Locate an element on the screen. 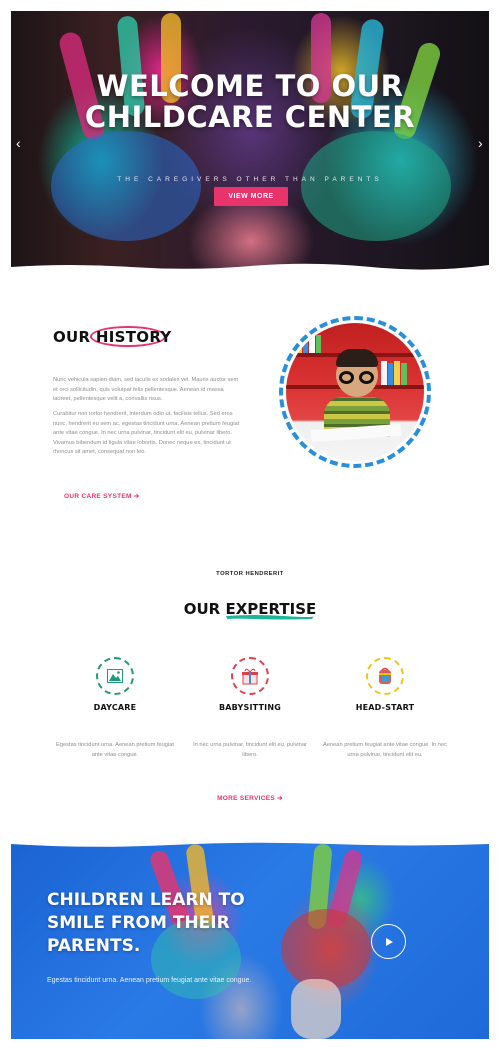 Image resolution: width=500 pixels, height=1049 pixels. service-title-daycare: DAYCARE is located at coordinates (115, 707).